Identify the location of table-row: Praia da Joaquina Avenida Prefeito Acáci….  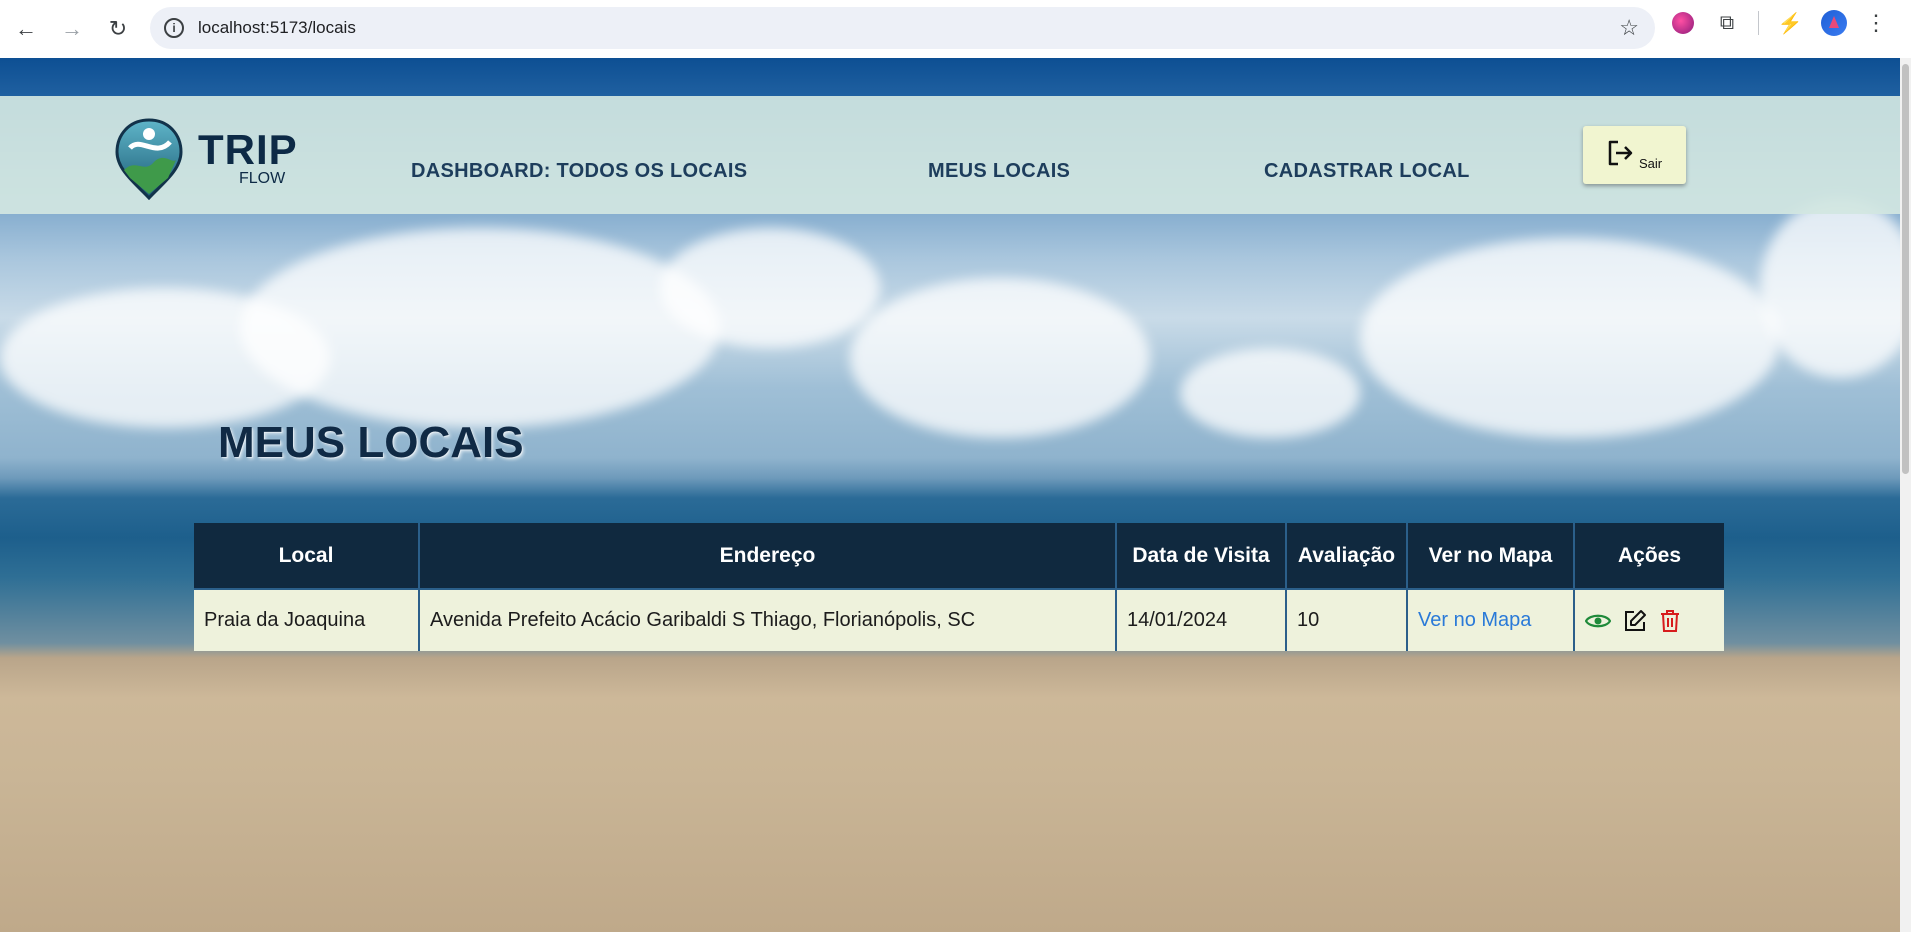
(959, 619).